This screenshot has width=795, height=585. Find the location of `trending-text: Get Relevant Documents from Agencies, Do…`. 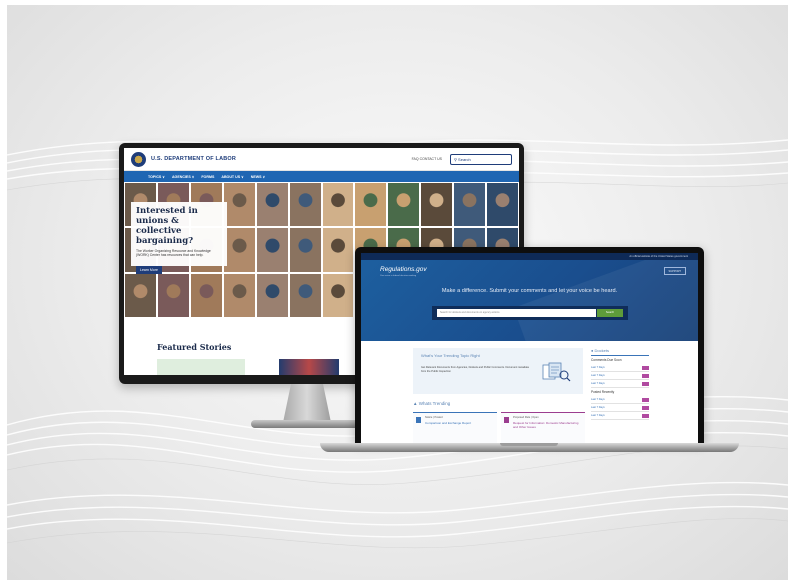

trending-text: Get Relevant Documents from Agencies, Do… is located at coordinates (475, 369).